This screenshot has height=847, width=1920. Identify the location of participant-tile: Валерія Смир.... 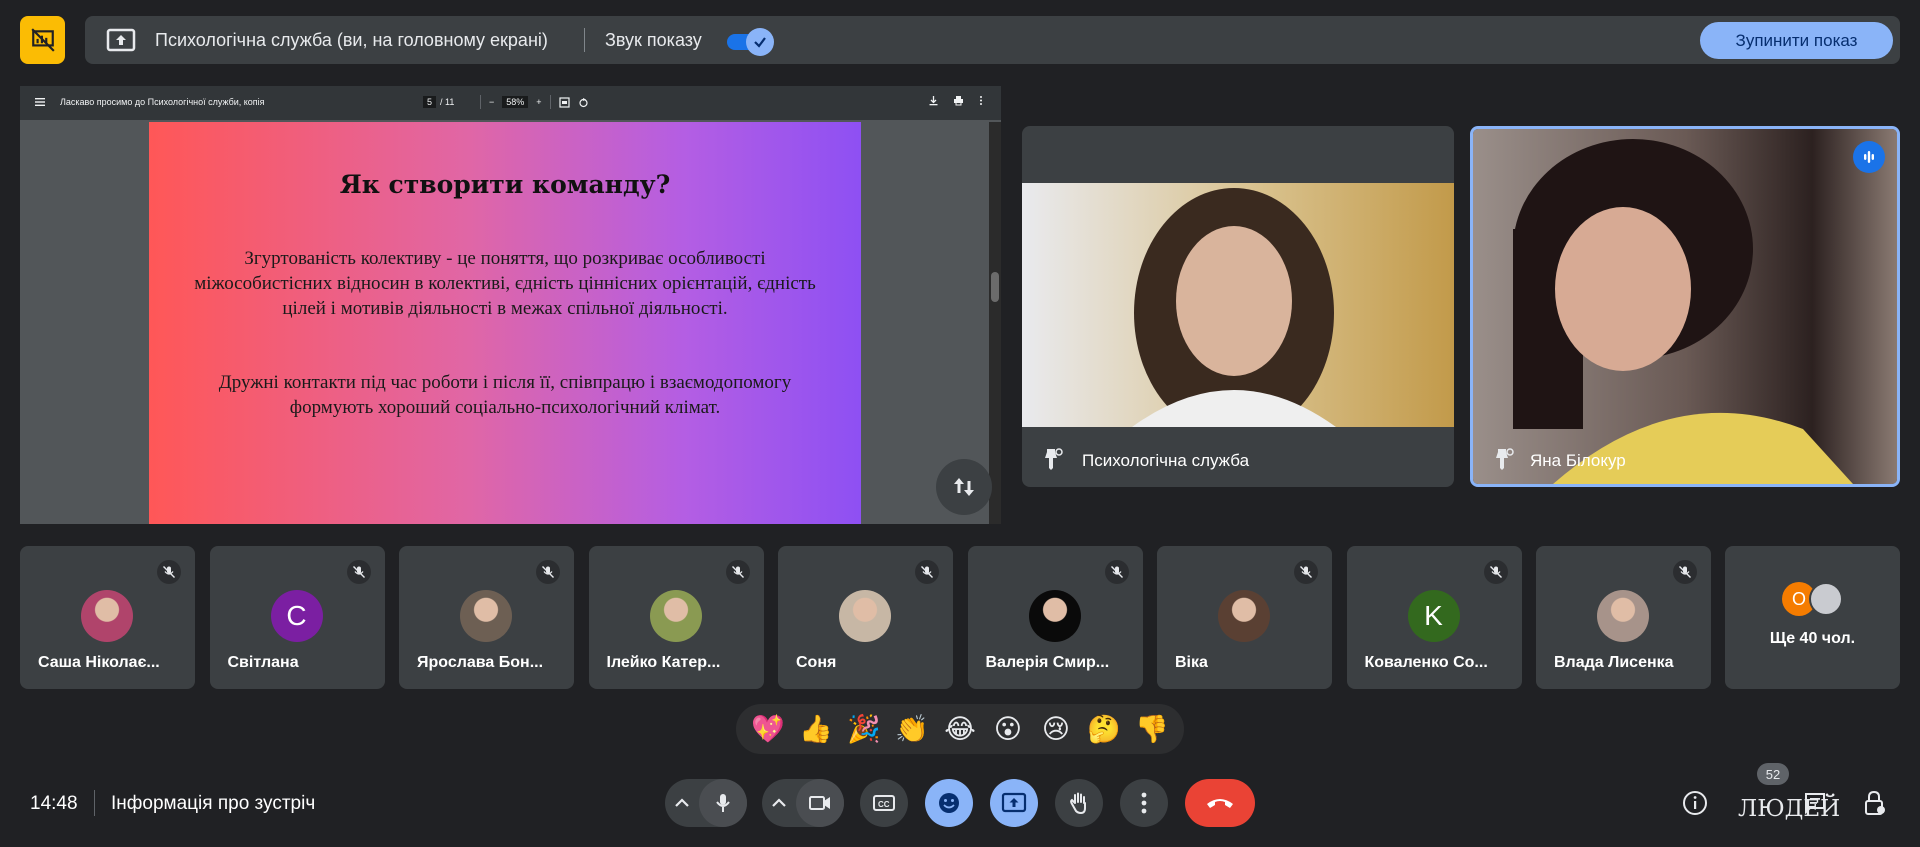
(1055, 617).